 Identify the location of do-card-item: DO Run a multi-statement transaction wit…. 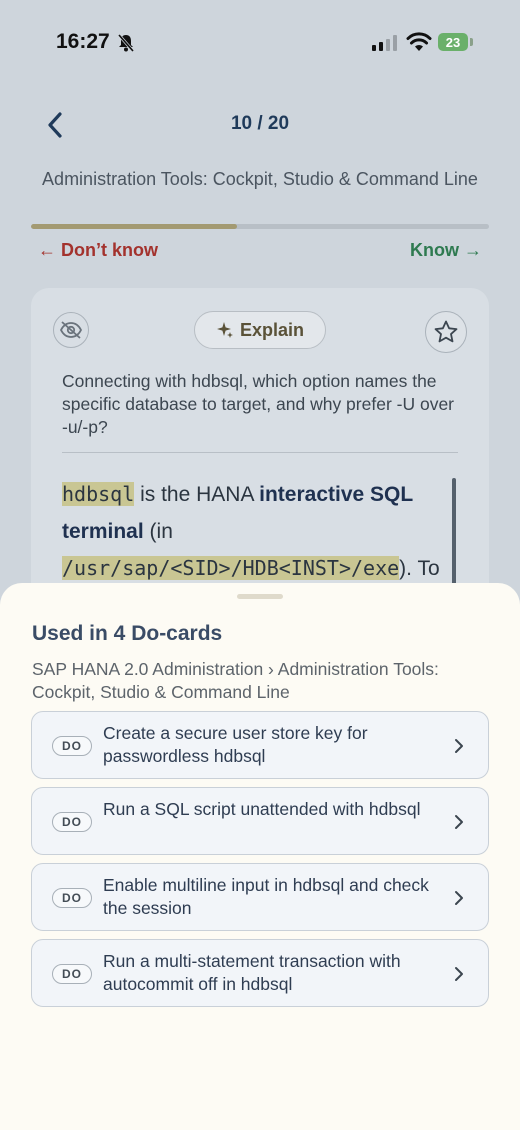
(260, 973).